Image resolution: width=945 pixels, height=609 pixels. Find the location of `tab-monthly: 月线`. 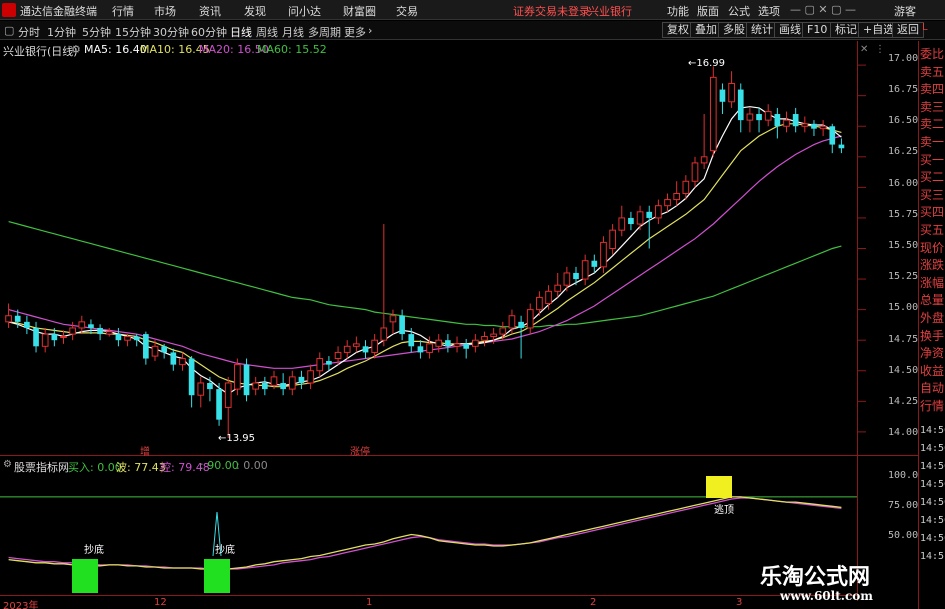

tab-monthly: 月线 is located at coordinates (293, 32).